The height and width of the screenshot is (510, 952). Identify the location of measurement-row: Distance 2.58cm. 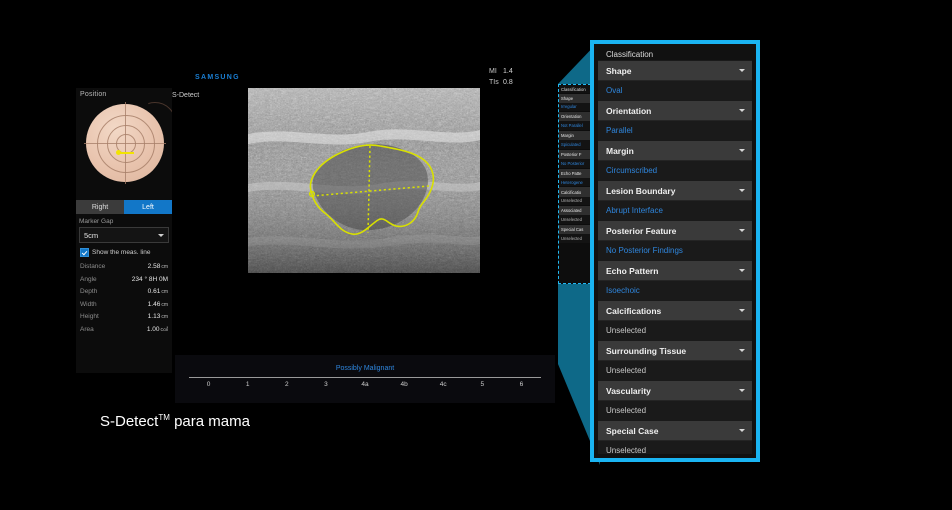
(124, 269).